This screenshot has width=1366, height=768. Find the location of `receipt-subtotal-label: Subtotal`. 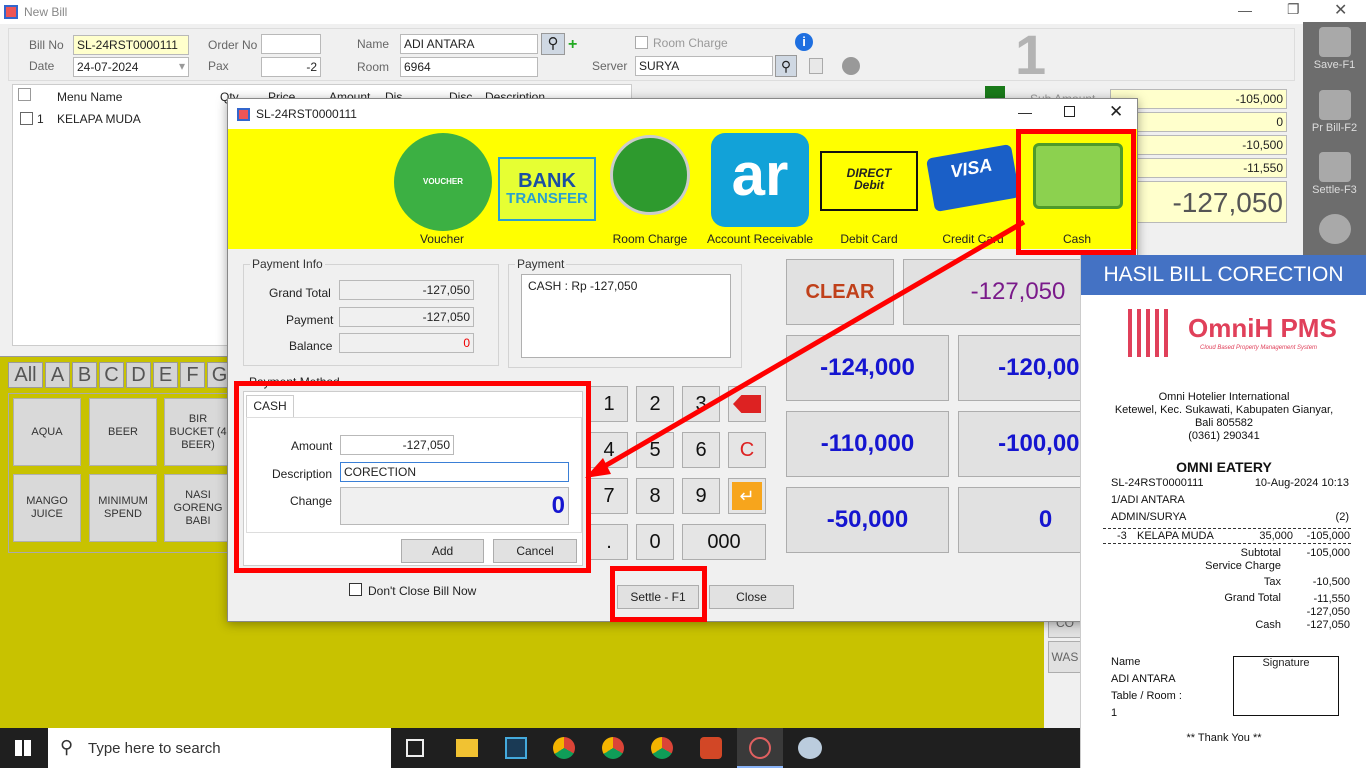

receipt-subtotal-label: Subtotal is located at coordinates (1260, 553).